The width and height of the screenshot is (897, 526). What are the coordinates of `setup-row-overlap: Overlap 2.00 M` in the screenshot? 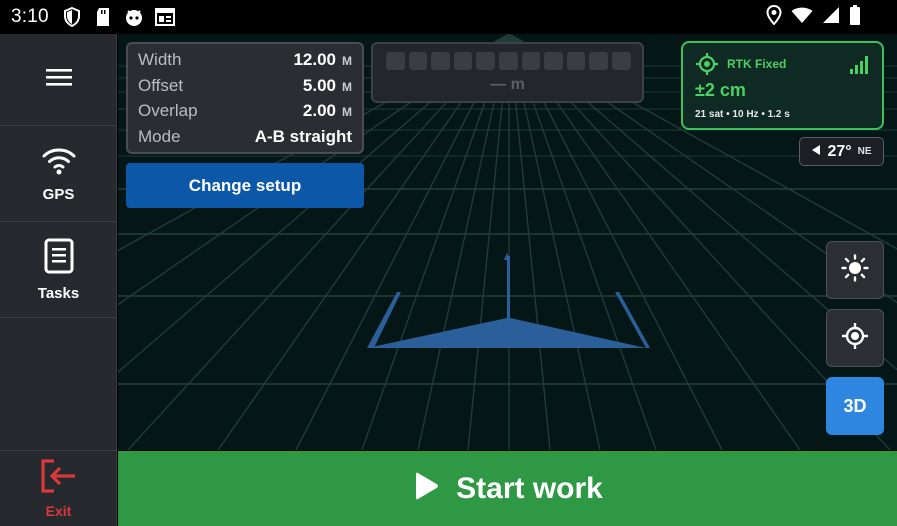 It's located at (245, 114).